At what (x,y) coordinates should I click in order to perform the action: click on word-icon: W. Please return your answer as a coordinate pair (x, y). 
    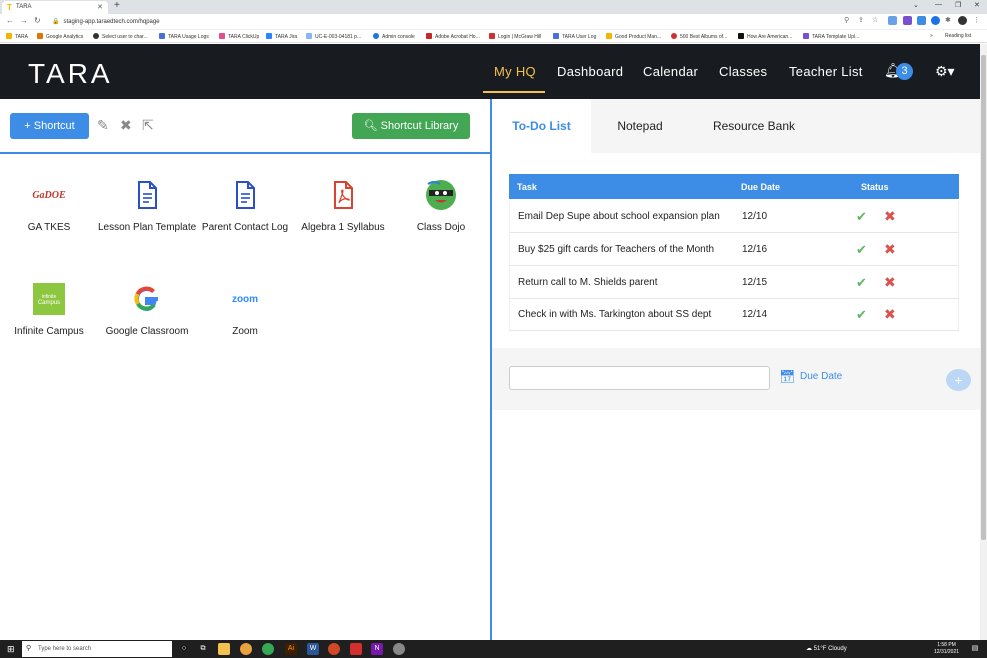
    Looking at the image, I should click on (313, 649).